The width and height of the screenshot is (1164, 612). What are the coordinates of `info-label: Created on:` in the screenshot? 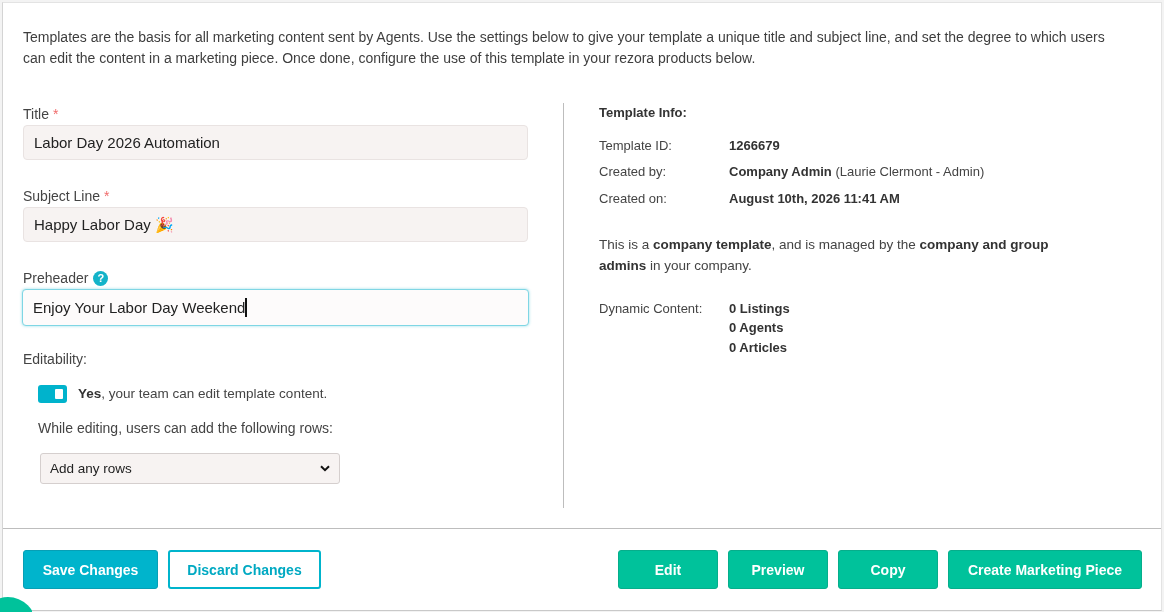 It's located at (633, 198).